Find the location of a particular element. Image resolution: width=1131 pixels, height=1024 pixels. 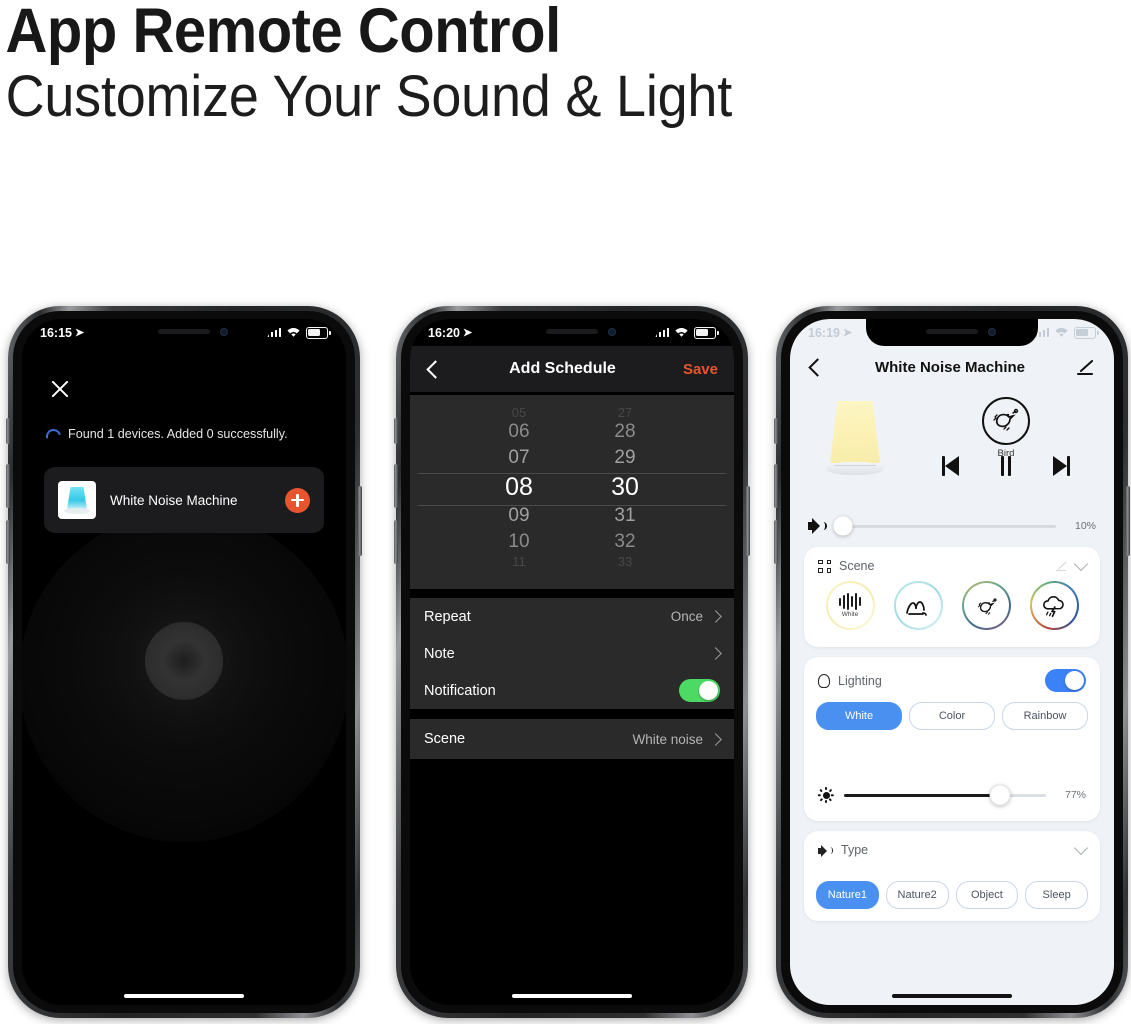

lamp-shade is located at coordinates (855, 432).